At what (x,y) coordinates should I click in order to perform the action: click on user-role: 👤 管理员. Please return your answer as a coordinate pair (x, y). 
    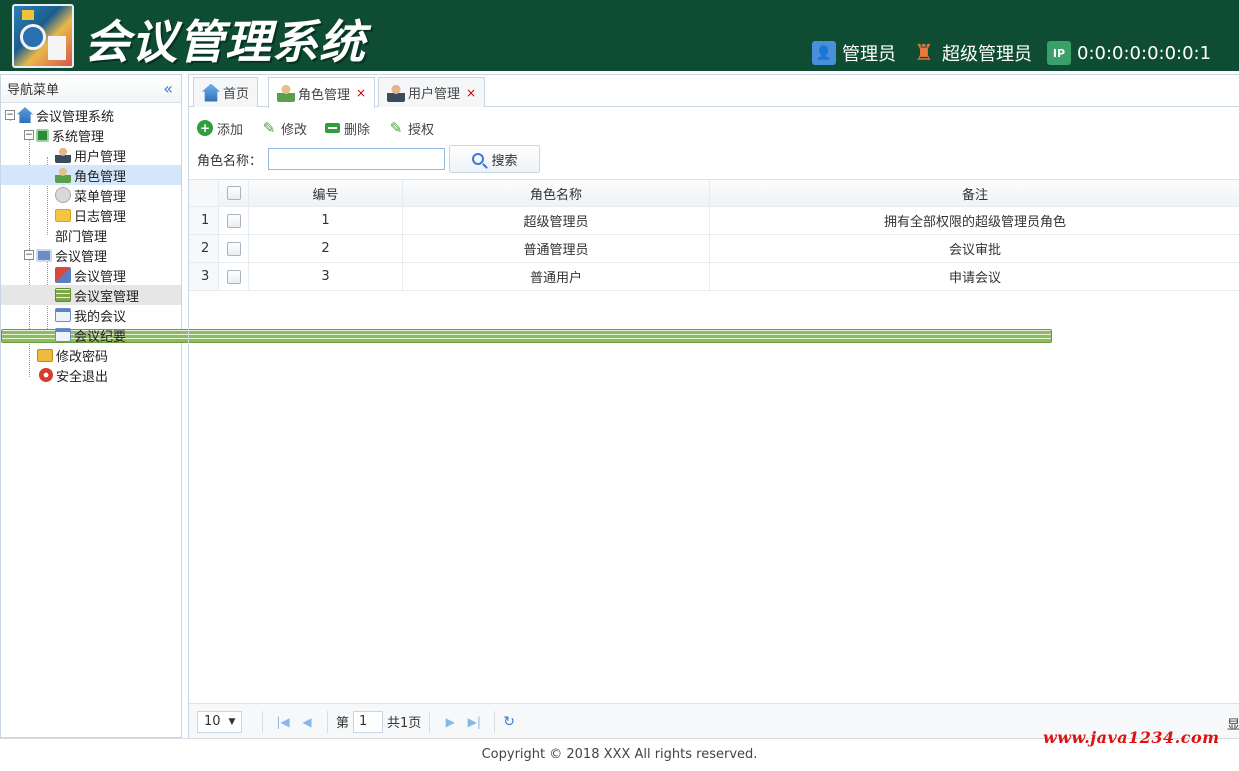
    Looking at the image, I should click on (854, 53).